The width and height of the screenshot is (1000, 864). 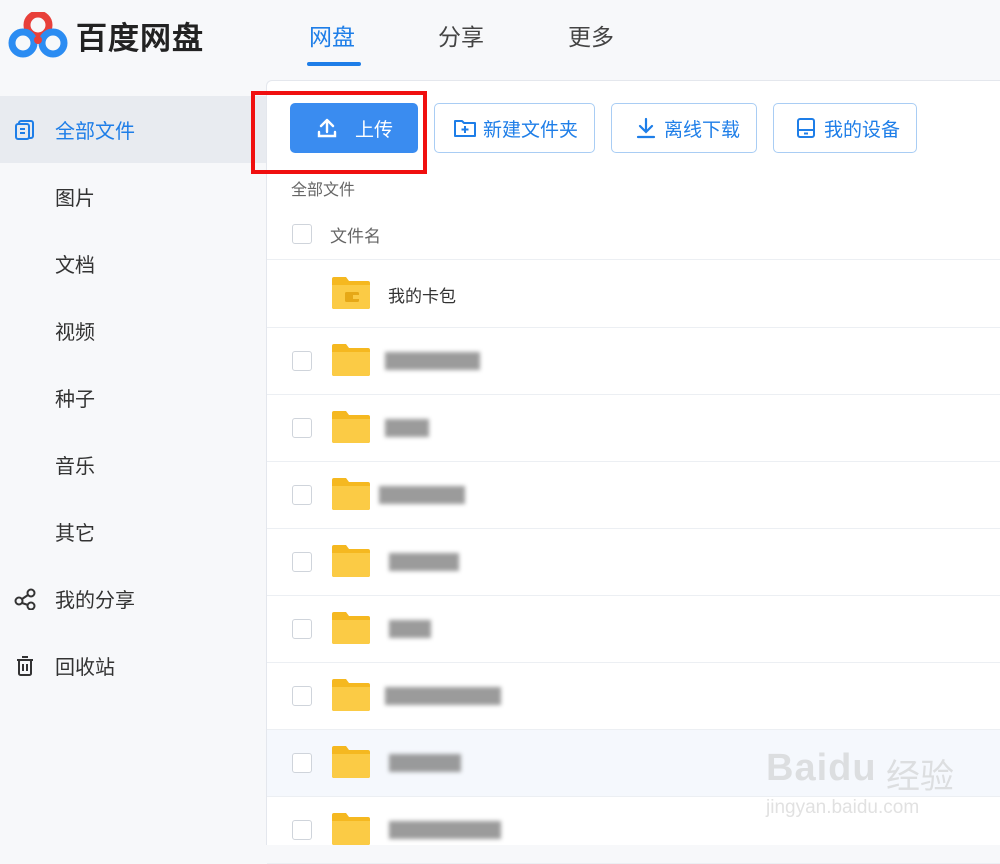 What do you see at coordinates (332, 35) in the screenshot?
I see `tab-netdisk: 网盘` at bounding box center [332, 35].